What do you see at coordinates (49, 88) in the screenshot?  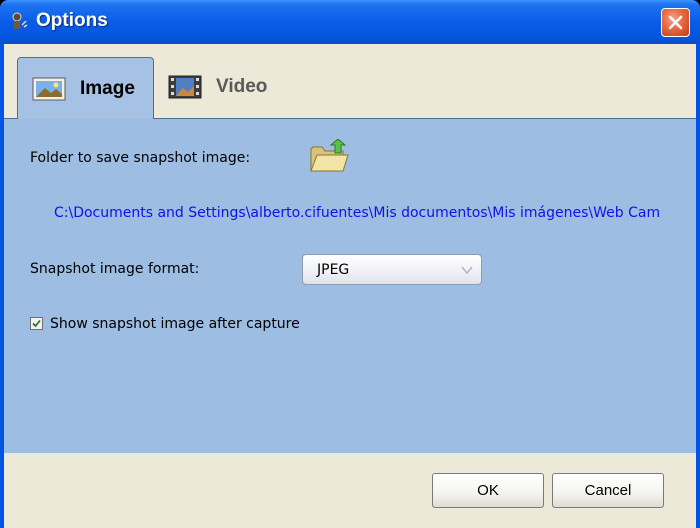 I see `picture-icon` at bounding box center [49, 88].